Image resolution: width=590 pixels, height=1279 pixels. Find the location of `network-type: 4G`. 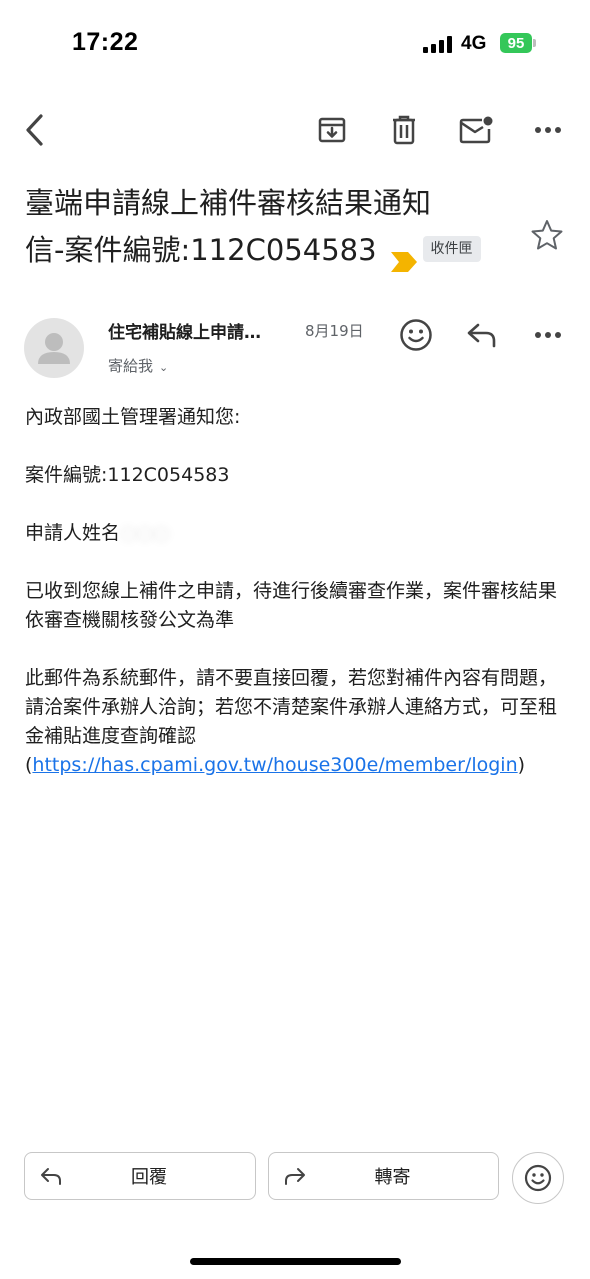

network-type: 4G is located at coordinates (474, 43).